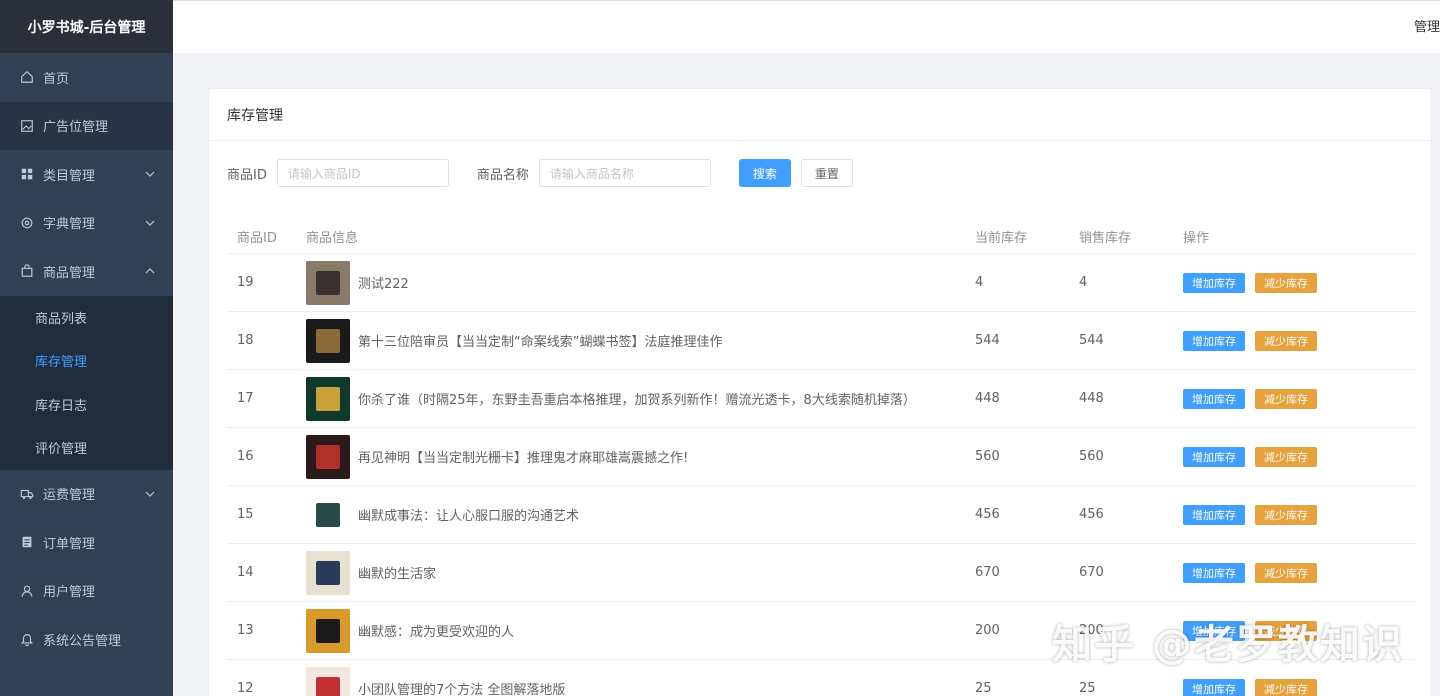 The image size is (1440, 696). I want to click on column-header-actions: 操作, so click(1196, 238).